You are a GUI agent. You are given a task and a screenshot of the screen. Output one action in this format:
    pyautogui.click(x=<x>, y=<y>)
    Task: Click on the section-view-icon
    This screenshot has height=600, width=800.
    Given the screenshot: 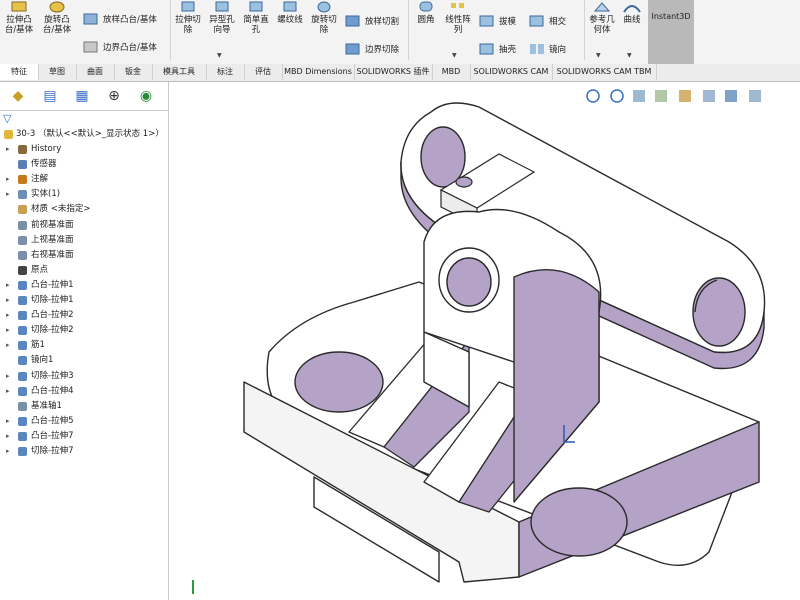 What is the action you would take?
    pyautogui.click(x=661, y=96)
    